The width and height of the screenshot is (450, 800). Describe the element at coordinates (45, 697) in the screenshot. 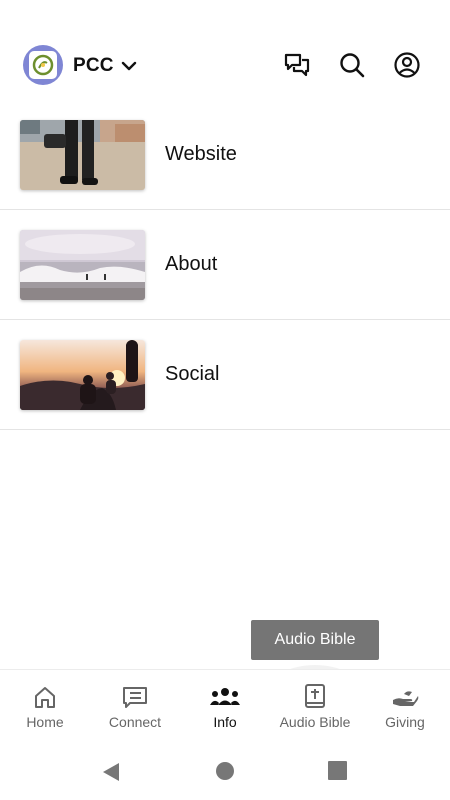

I see `home-icon` at that location.